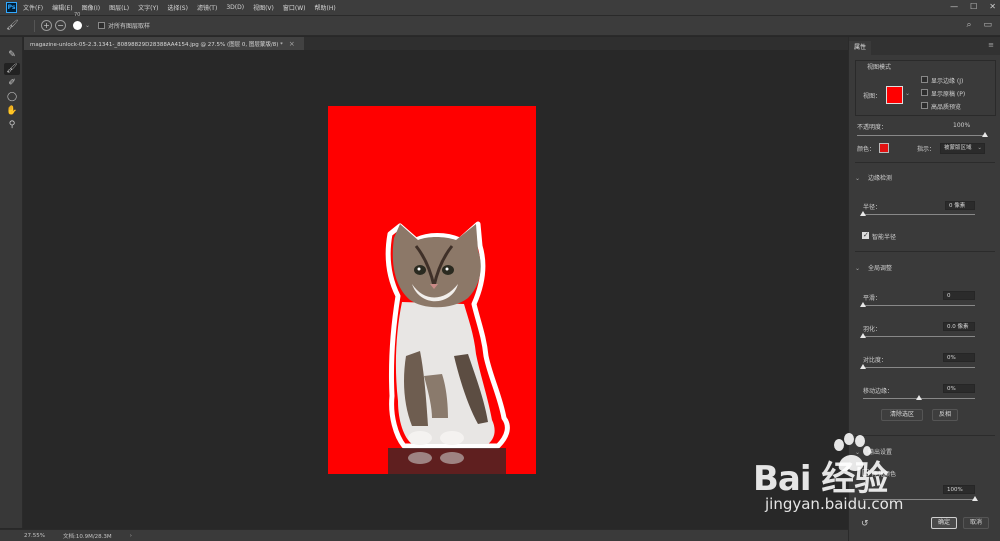 This screenshot has height=541, width=1000. I want to click on lasso-tool-icon: ◯, so click(12, 97).